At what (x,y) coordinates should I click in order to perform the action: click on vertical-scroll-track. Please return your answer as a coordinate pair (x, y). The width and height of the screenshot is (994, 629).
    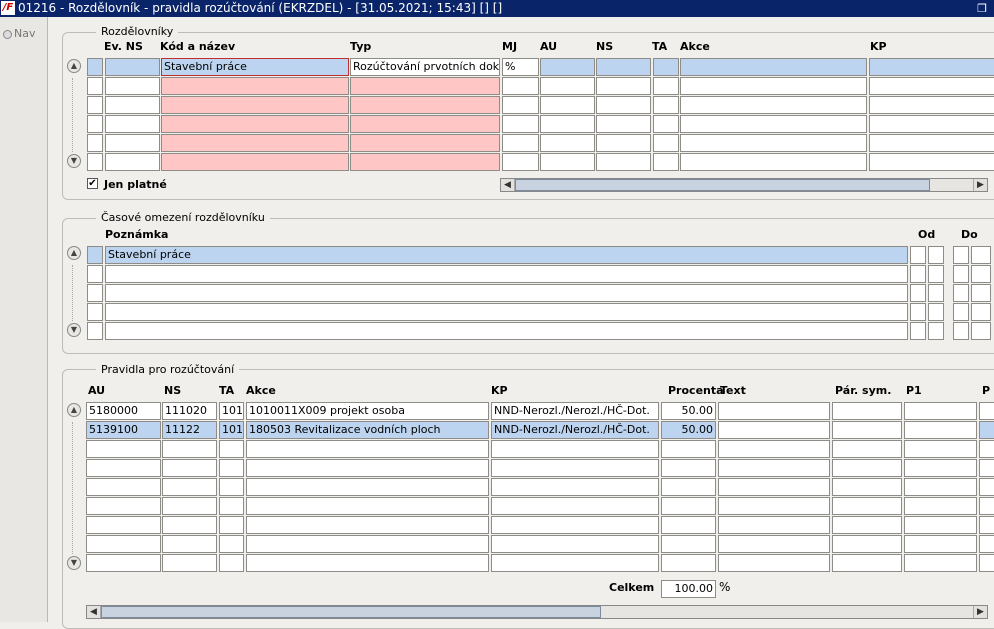
    Looking at the image, I should click on (75, 115).